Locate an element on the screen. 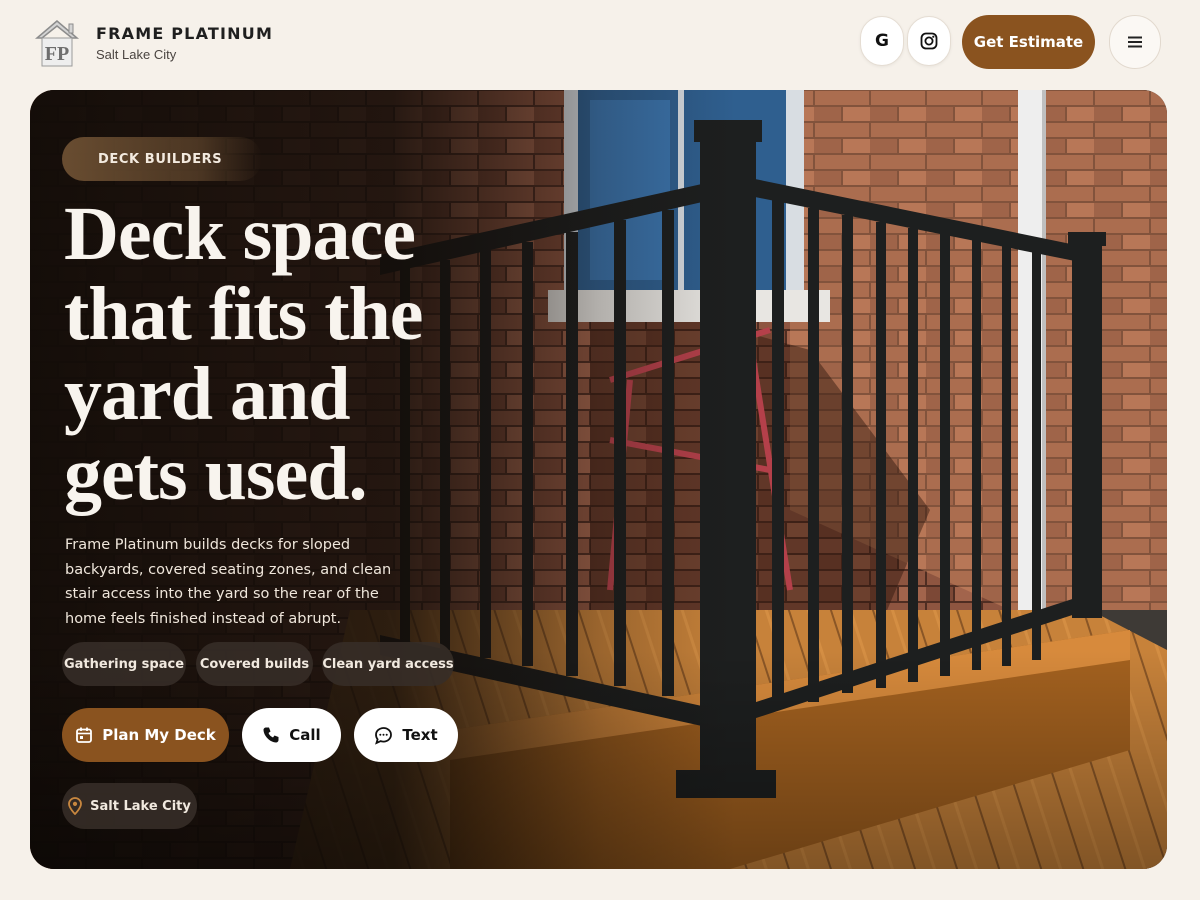 The height and width of the screenshot is (900, 1200). map-pin-icon is located at coordinates (75, 806).